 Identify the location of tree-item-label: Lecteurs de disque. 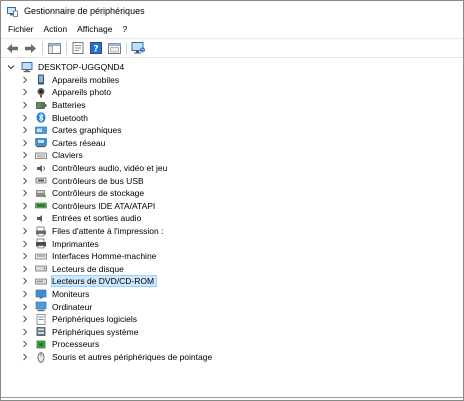
(88, 268).